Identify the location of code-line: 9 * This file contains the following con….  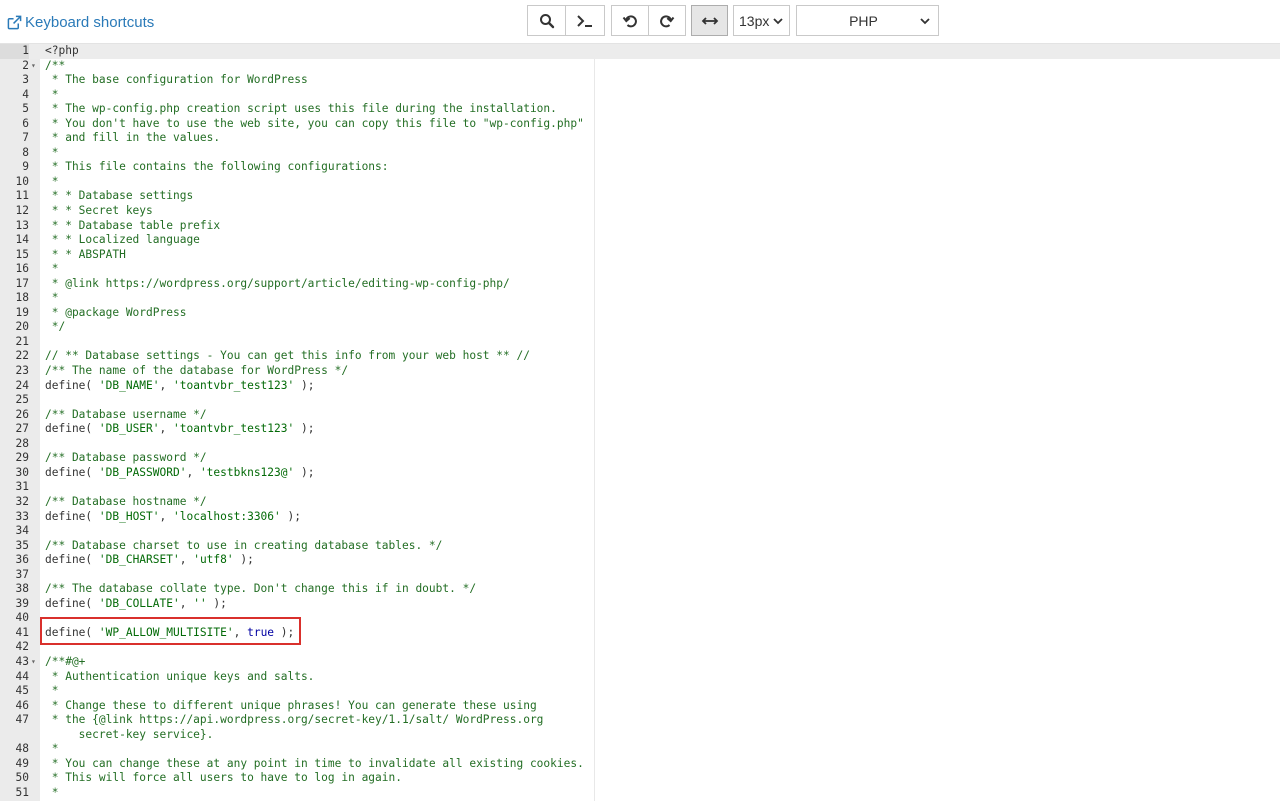
(640, 167).